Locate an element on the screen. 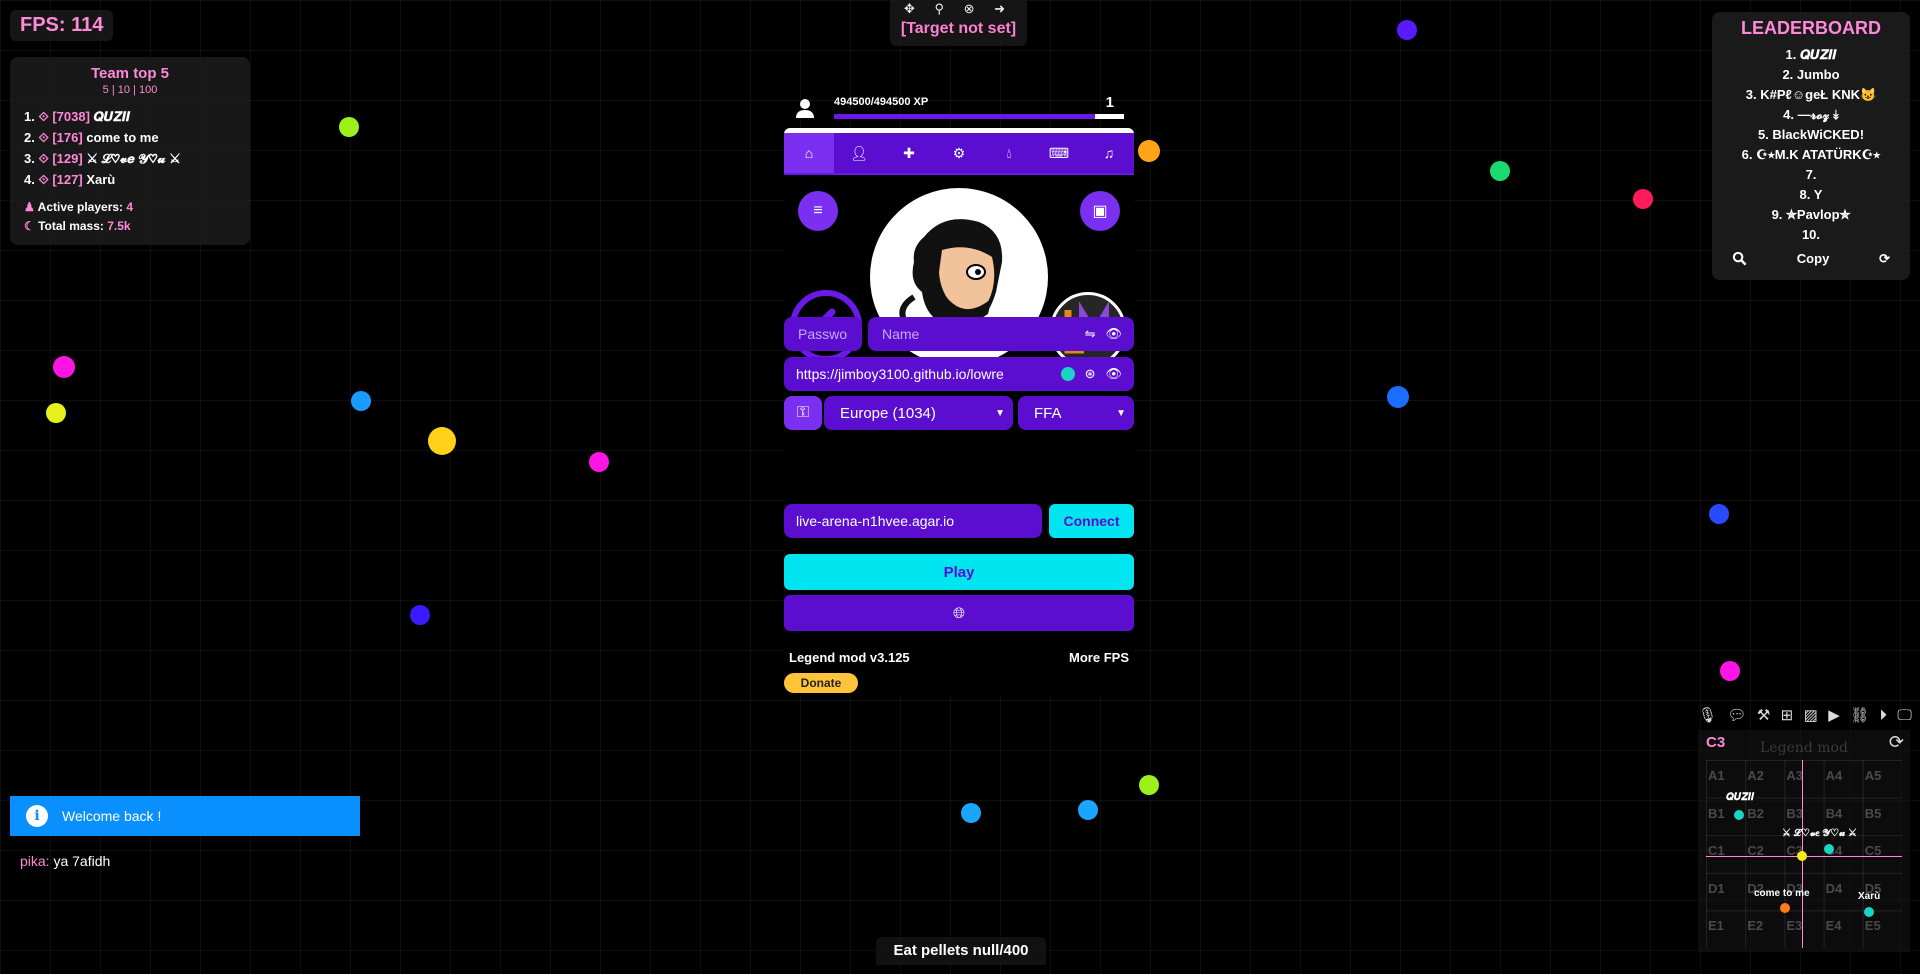  team-mass: [176] is located at coordinates (67, 137).